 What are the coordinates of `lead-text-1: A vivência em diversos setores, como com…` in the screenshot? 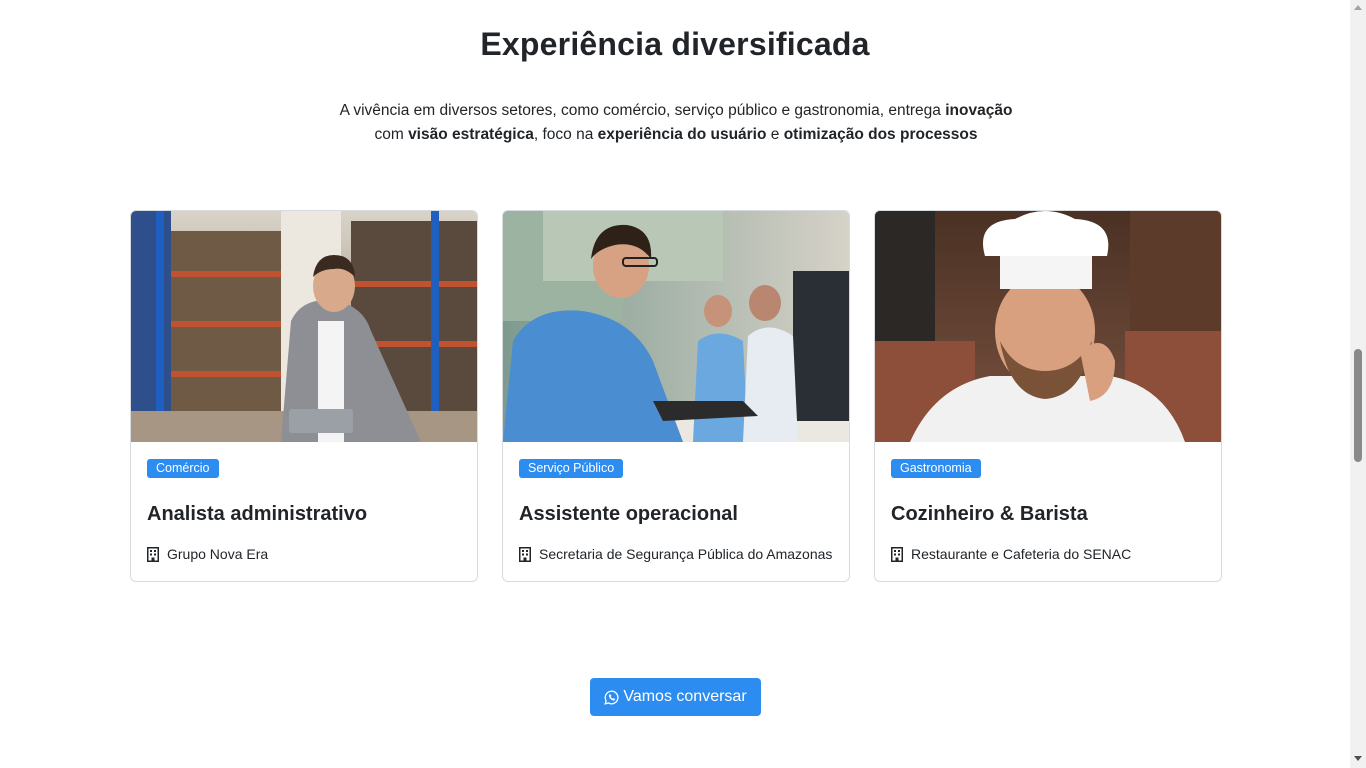 It's located at (642, 110).